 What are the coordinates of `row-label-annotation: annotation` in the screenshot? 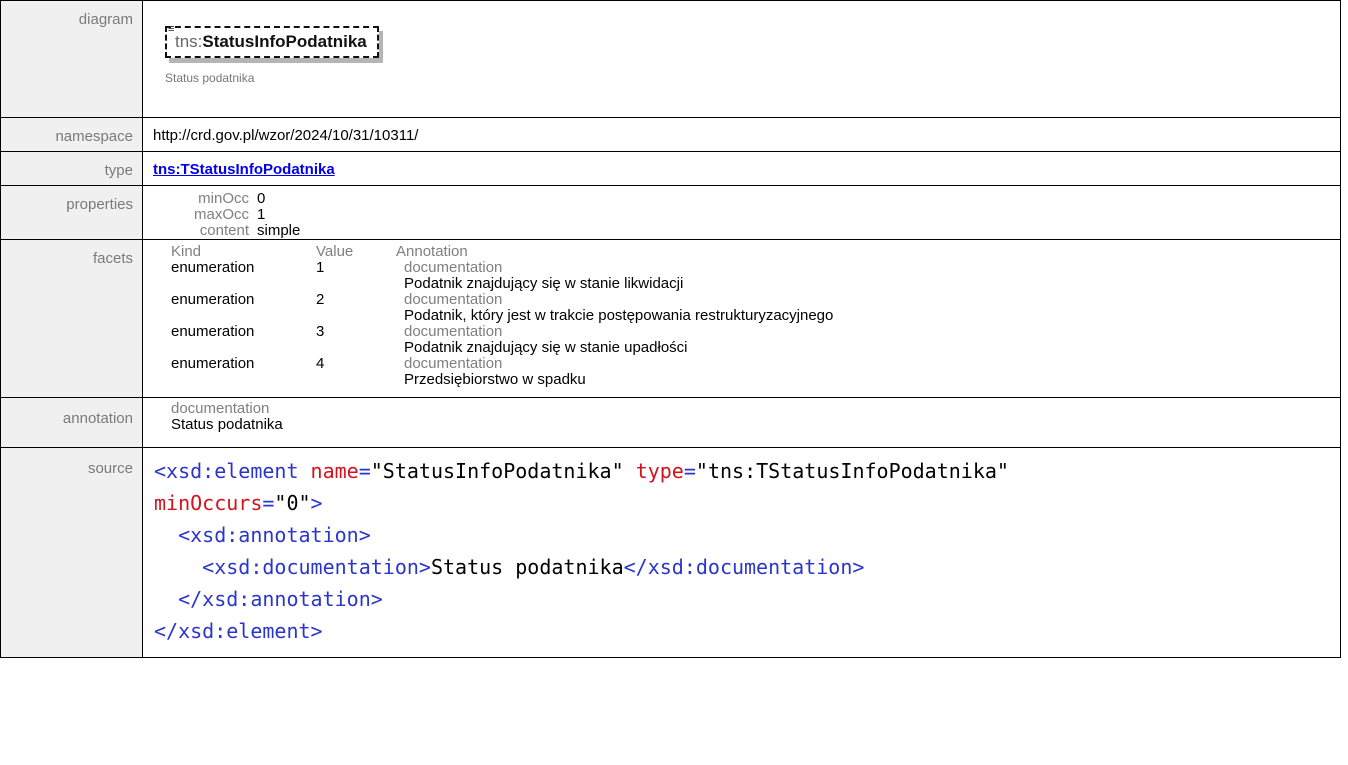 It's located at (71, 422).